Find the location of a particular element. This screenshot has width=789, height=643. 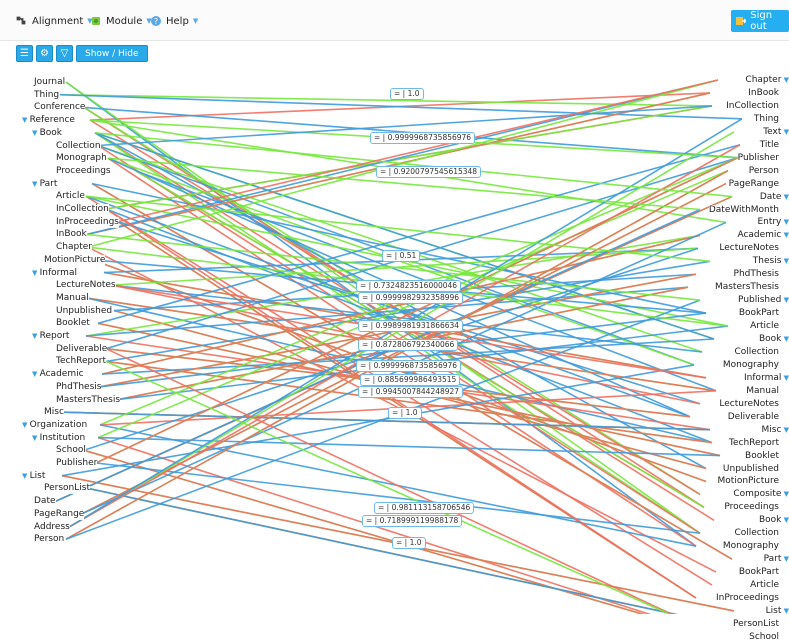

right-tree-item: Thing is located at coordinates (766, 119).